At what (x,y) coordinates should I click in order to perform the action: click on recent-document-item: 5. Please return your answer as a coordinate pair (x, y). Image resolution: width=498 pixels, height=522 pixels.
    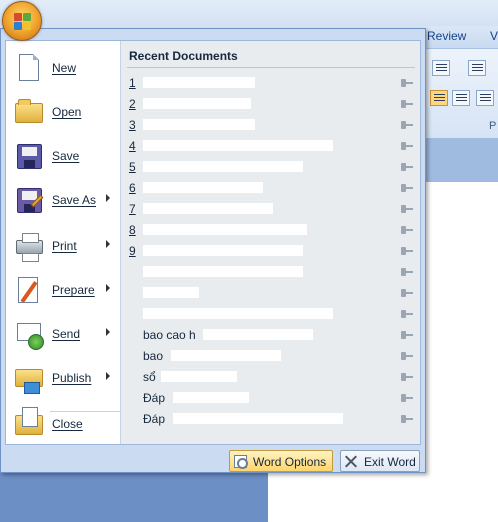
    Looking at the image, I should click on (271, 167).